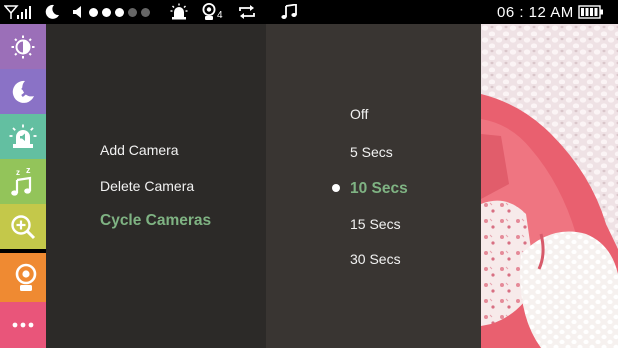  I want to click on sidebar-item-lullaby: z z, so click(23, 181).